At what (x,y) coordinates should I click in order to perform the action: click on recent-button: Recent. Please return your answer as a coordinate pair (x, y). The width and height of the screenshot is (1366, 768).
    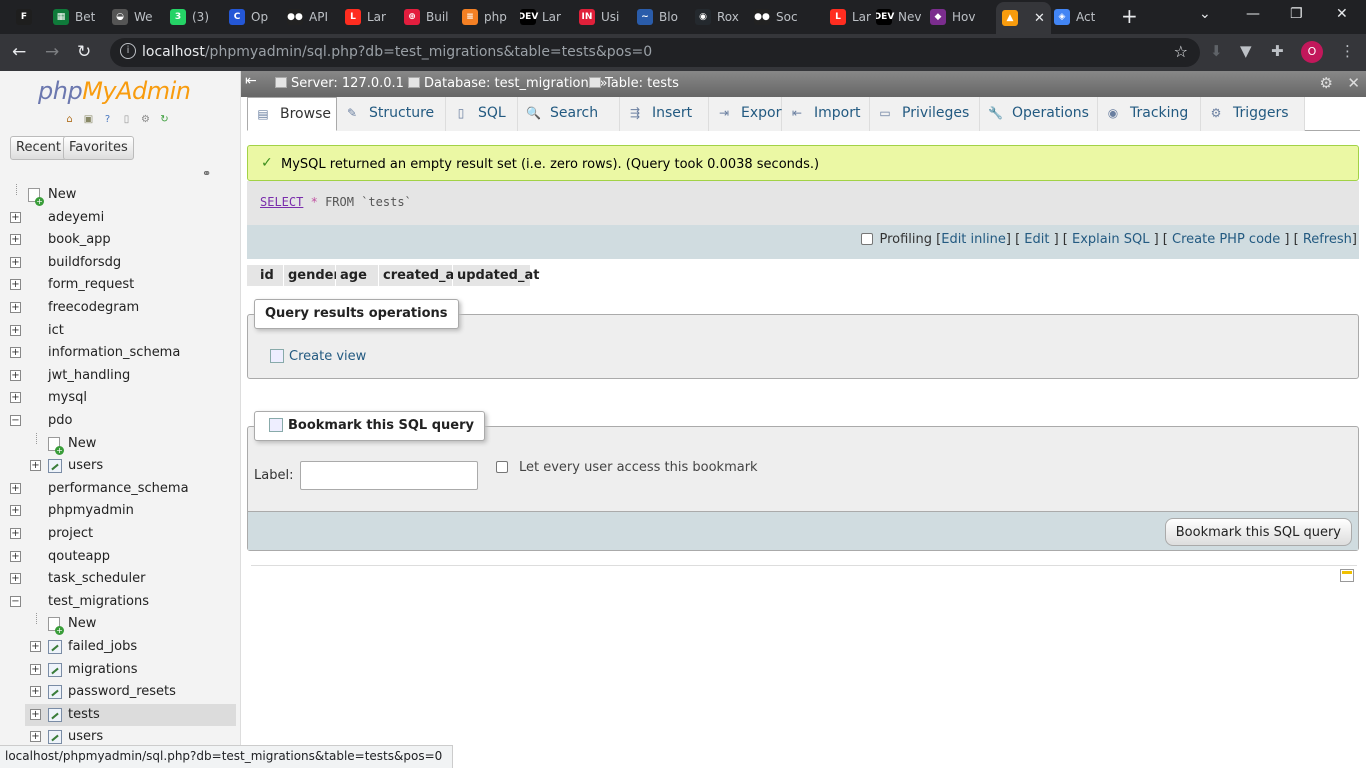
    Looking at the image, I should click on (38, 148).